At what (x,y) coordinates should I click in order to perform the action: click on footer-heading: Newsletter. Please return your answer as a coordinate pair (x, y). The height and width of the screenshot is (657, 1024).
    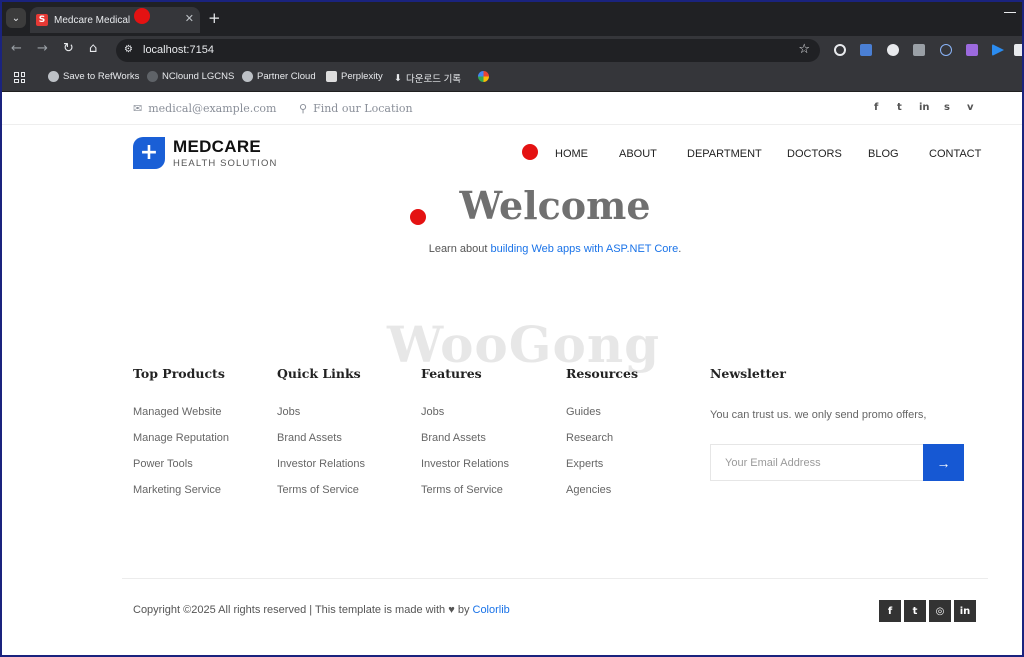
    Looking at the image, I should click on (748, 373).